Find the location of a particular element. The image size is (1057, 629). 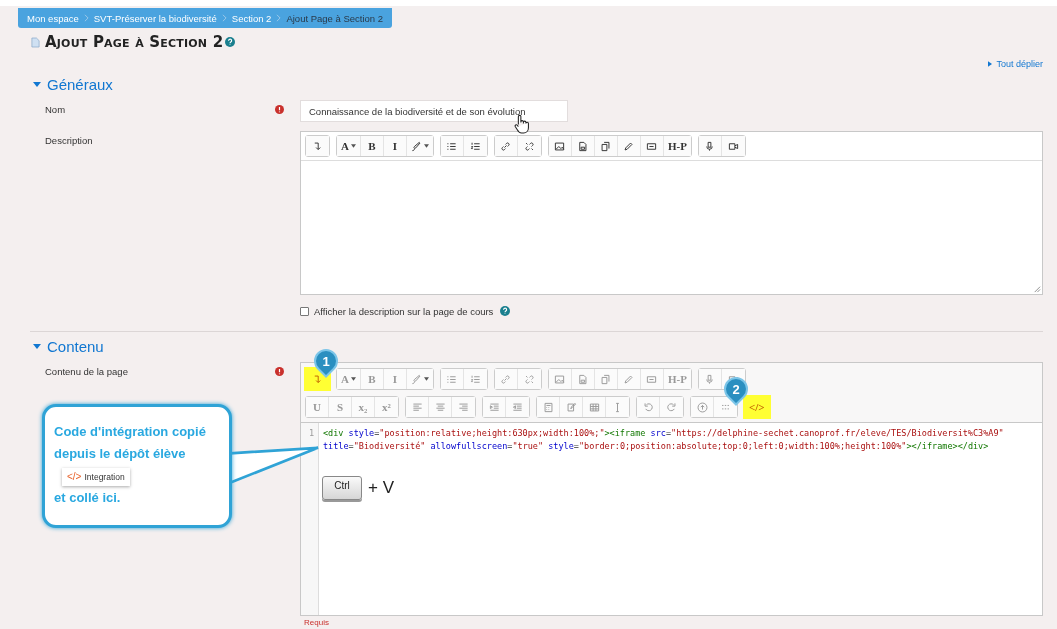

checkbox-label: Afficher la description sur la page de cours is located at coordinates (404, 311).